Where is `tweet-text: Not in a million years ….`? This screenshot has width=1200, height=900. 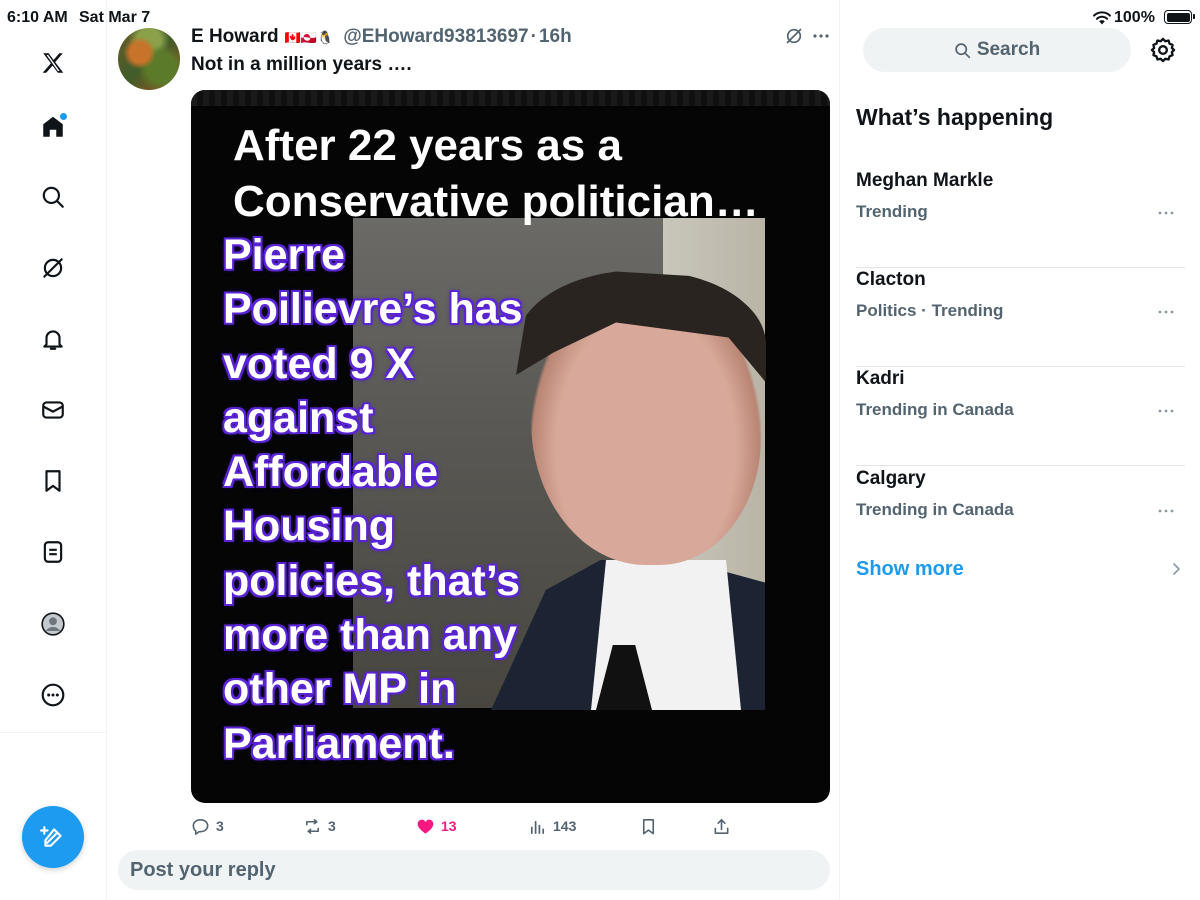
tweet-text: Not in a million years …. is located at coordinates (301, 64).